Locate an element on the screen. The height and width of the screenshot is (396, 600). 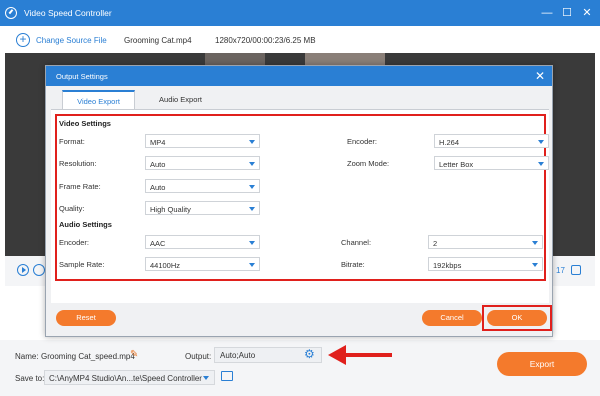
audio-encoder-select: AAC is located at coordinates (202, 242).